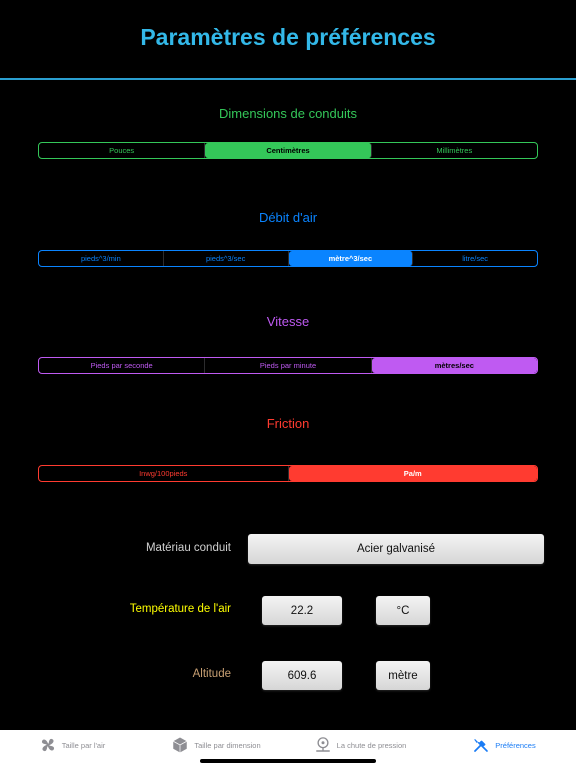 This screenshot has width=576, height=768. I want to click on gauge-pin-icon, so click(322, 744).